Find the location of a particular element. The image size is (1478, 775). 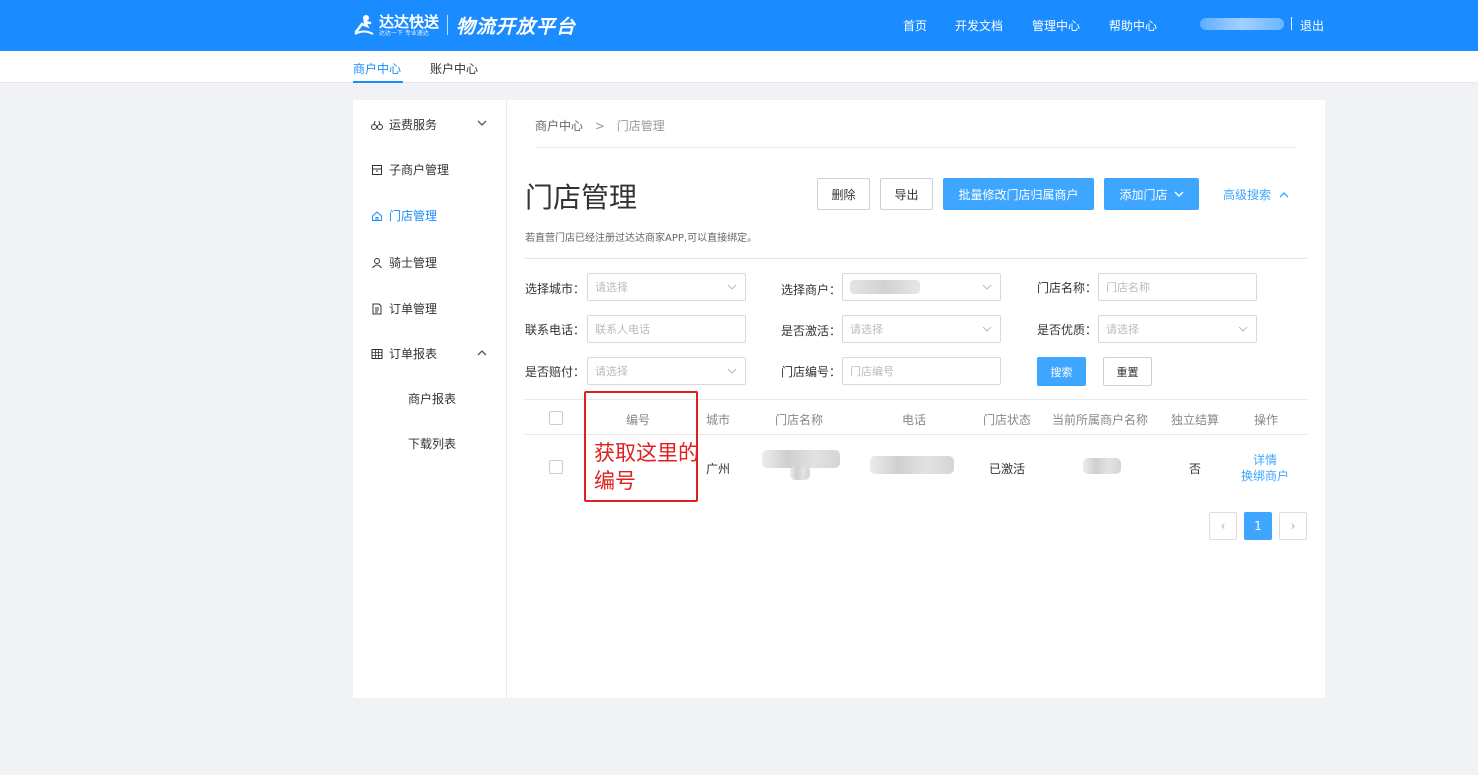

sidebar-item-label: 骑士管理 is located at coordinates (413, 263).